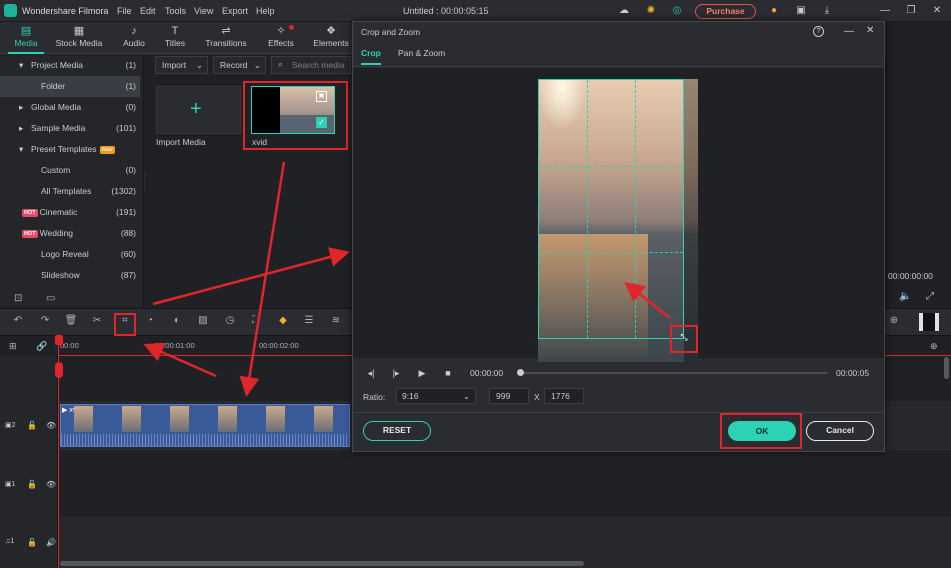 This screenshot has width=951, height=568. What do you see at coordinates (65, 11) in the screenshot?
I see `app-name: Wondershare Filmora` at bounding box center [65, 11].